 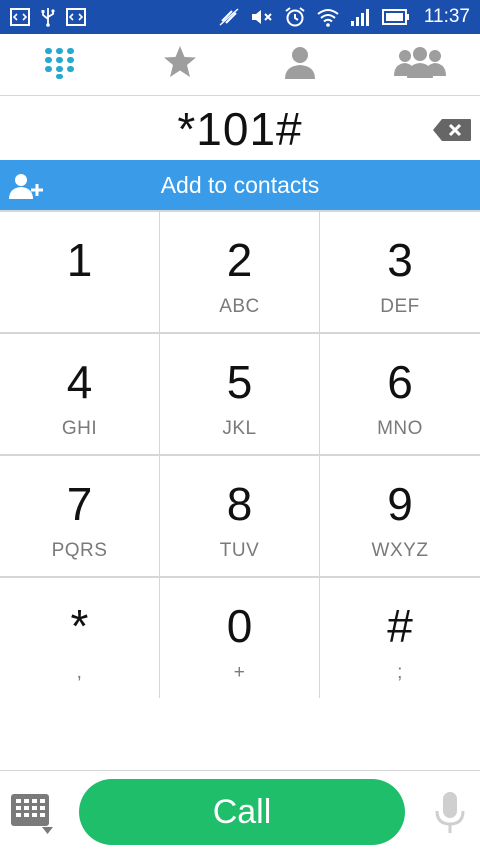 What do you see at coordinates (400, 428) in the screenshot?
I see `key-letters: MNO` at bounding box center [400, 428].